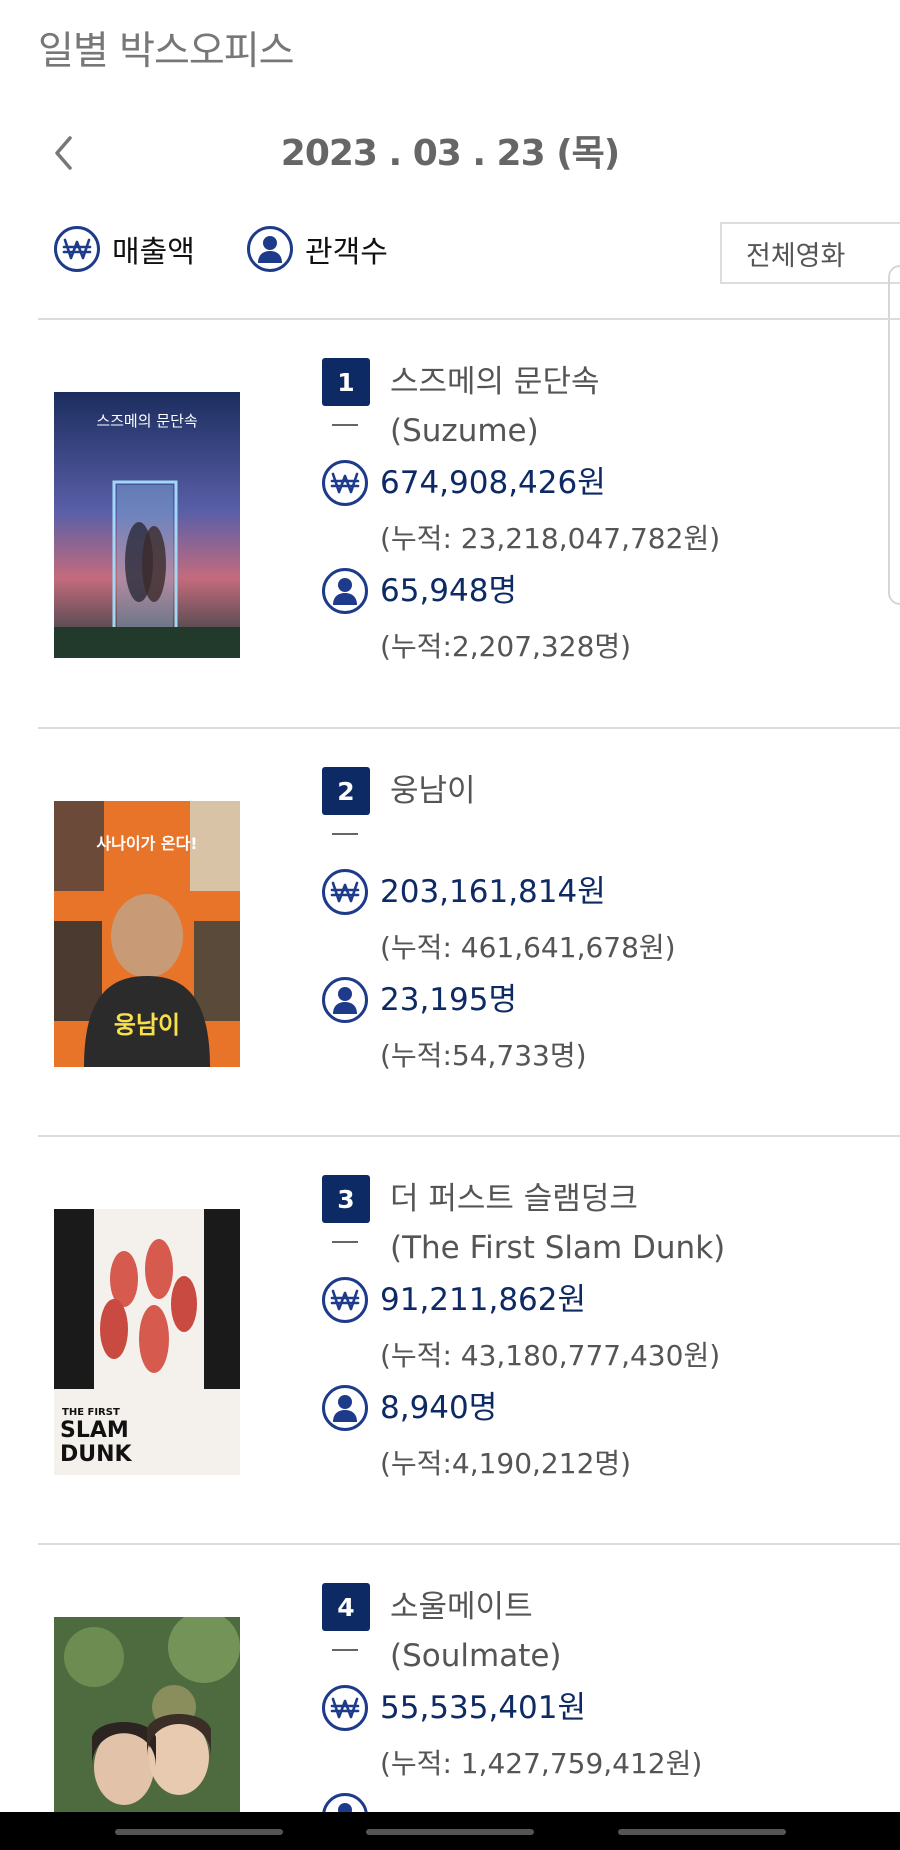 The height and width of the screenshot is (1850, 900). Describe the element at coordinates (91, 1412) in the screenshot. I see `poster-title-text: THE FIRST` at that location.